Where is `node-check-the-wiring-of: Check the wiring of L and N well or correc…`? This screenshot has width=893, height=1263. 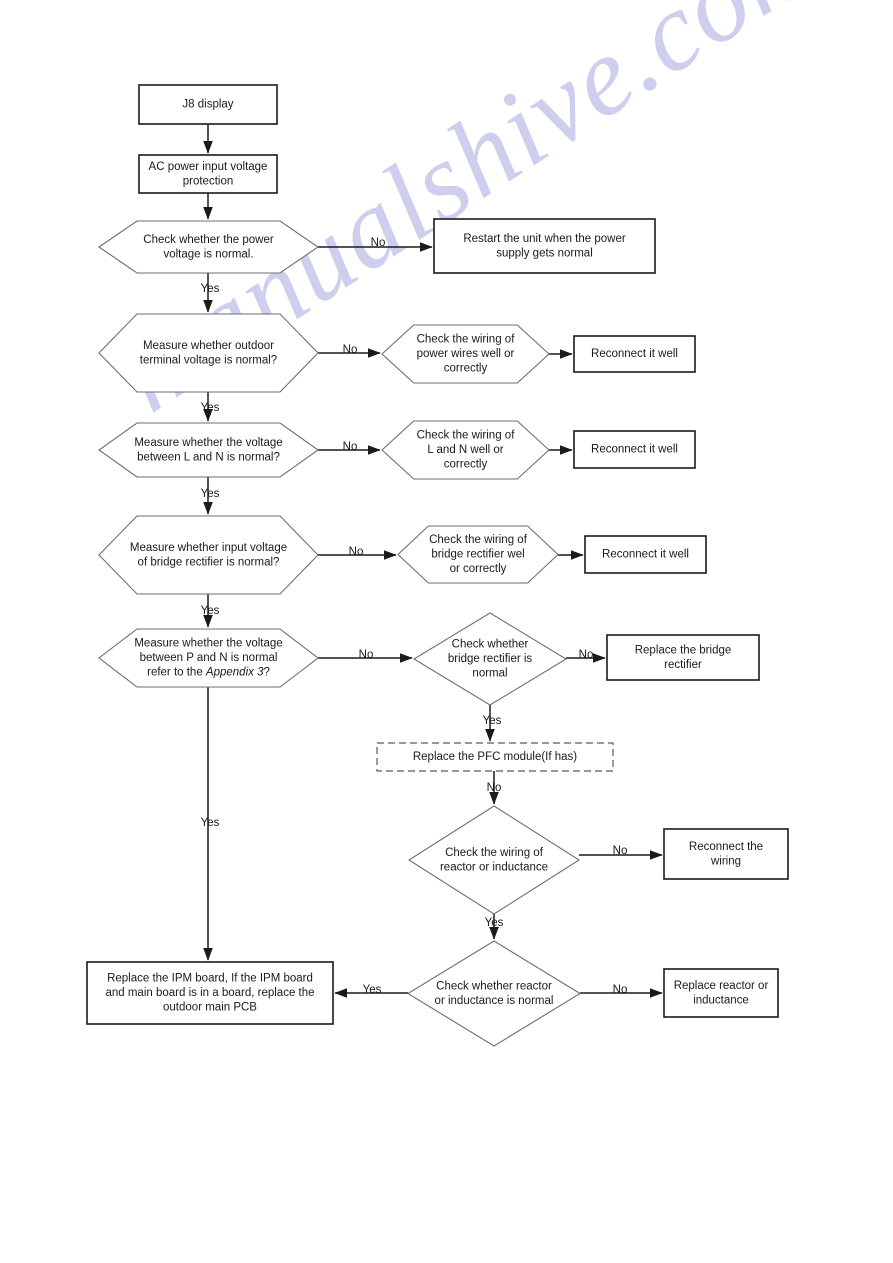
node-check-the-wiring-of: Check the wiring of L and N well or correc… is located at coordinates (465, 450).